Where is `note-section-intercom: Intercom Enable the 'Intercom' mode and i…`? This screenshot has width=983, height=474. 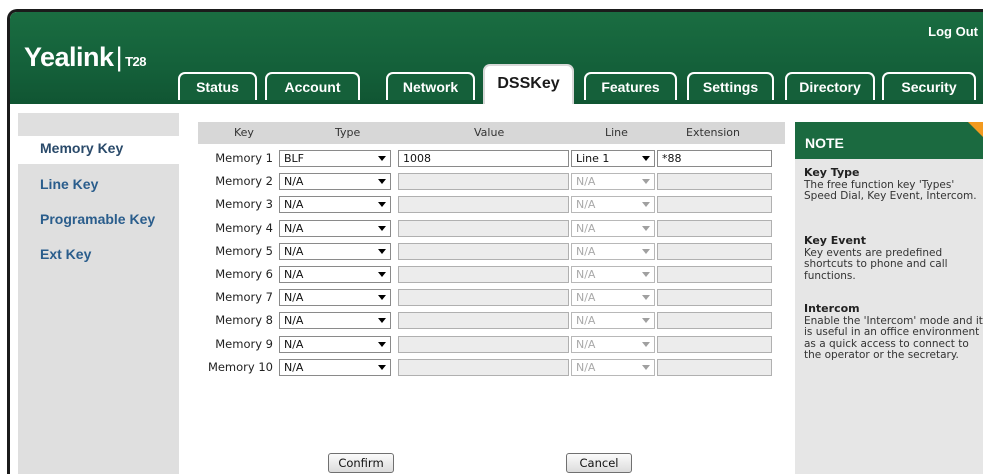
note-section-intercom: Intercom Enable the 'Intercom' mode and i… is located at coordinates (893, 331).